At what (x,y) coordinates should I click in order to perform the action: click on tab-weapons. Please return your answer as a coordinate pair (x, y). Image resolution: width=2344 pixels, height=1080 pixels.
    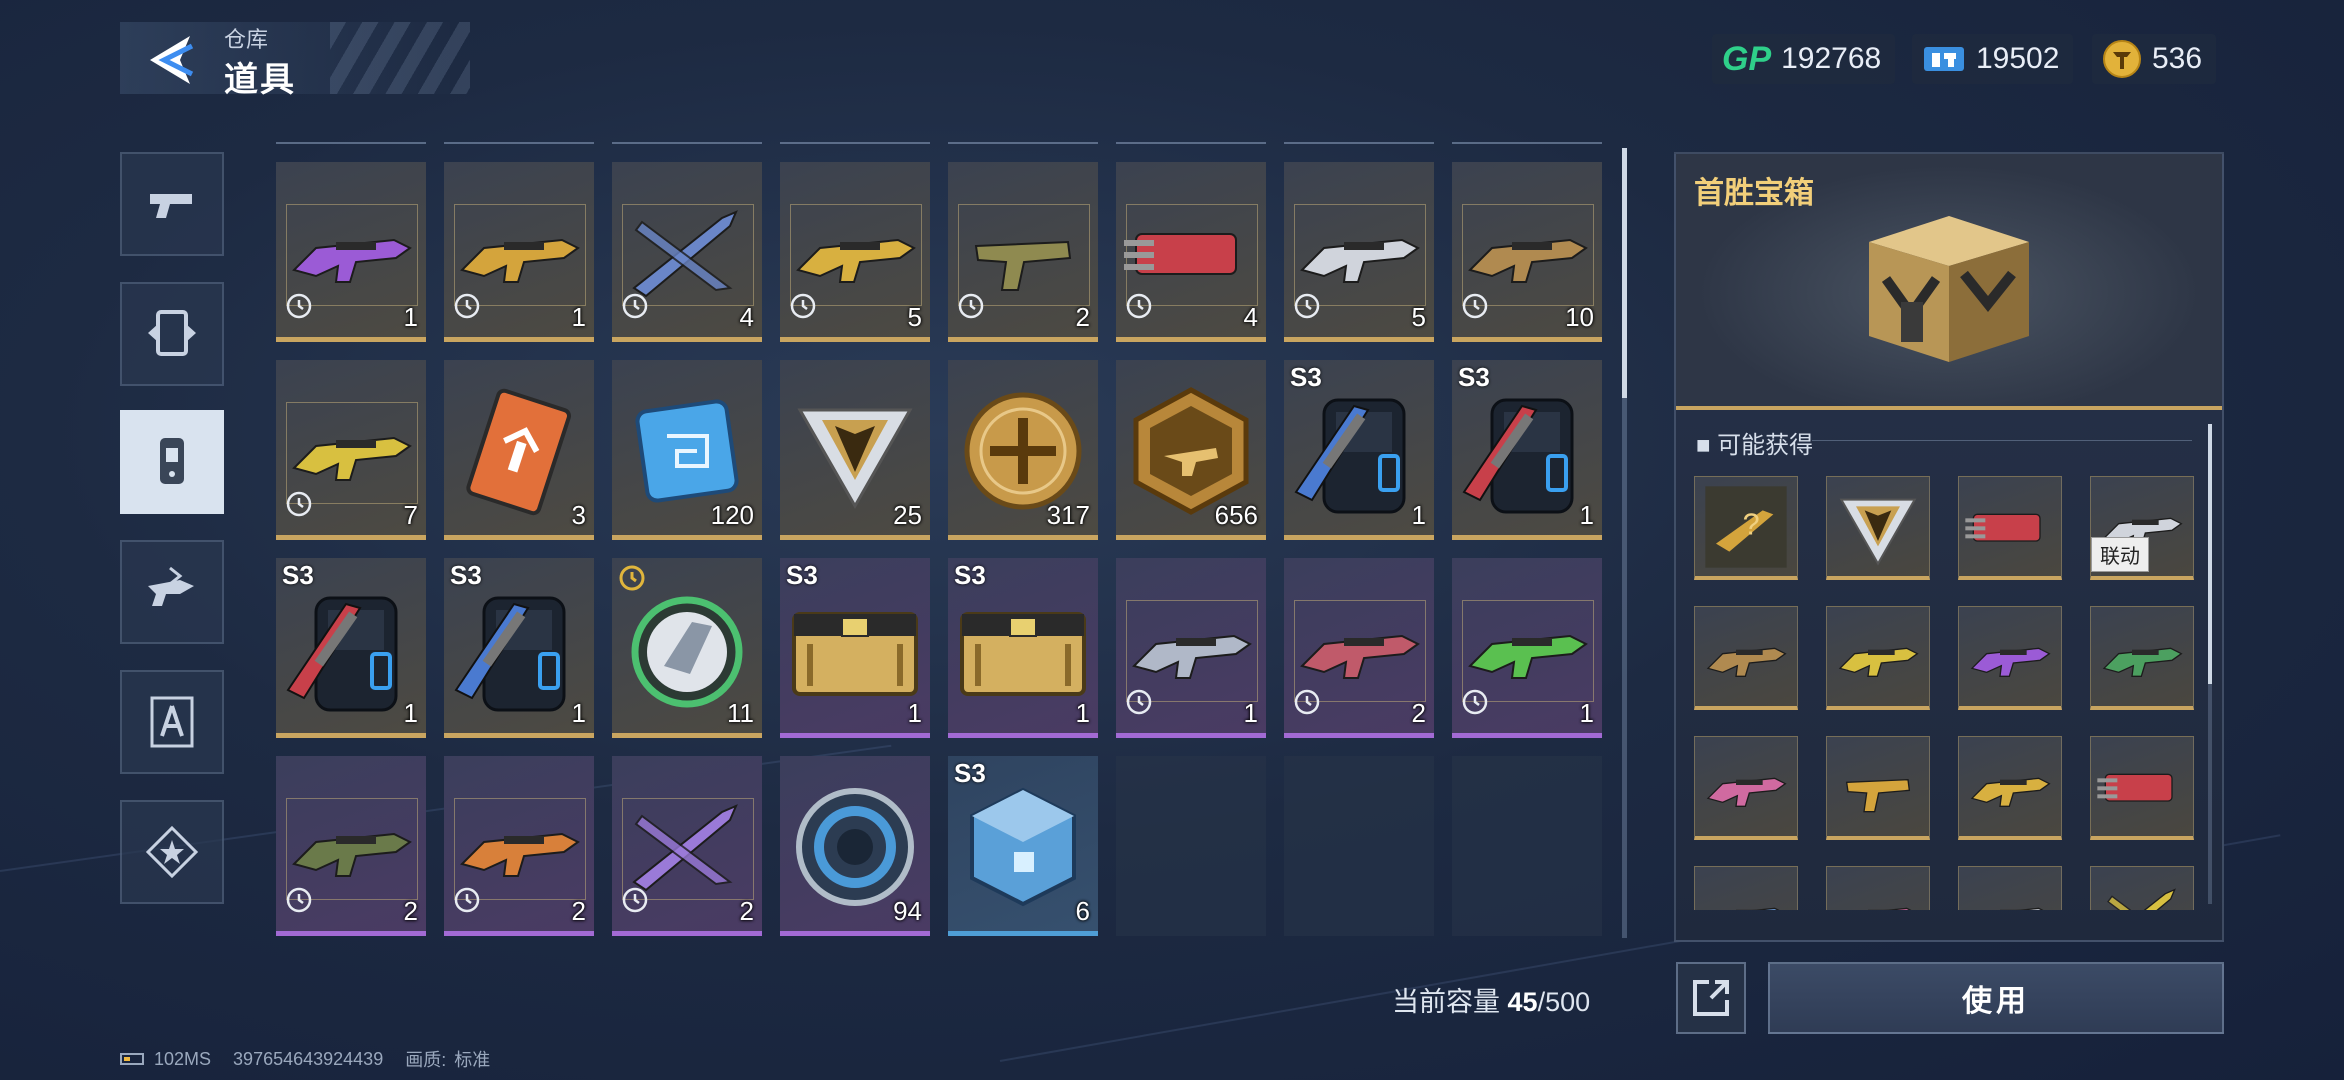
    Looking at the image, I should click on (172, 204).